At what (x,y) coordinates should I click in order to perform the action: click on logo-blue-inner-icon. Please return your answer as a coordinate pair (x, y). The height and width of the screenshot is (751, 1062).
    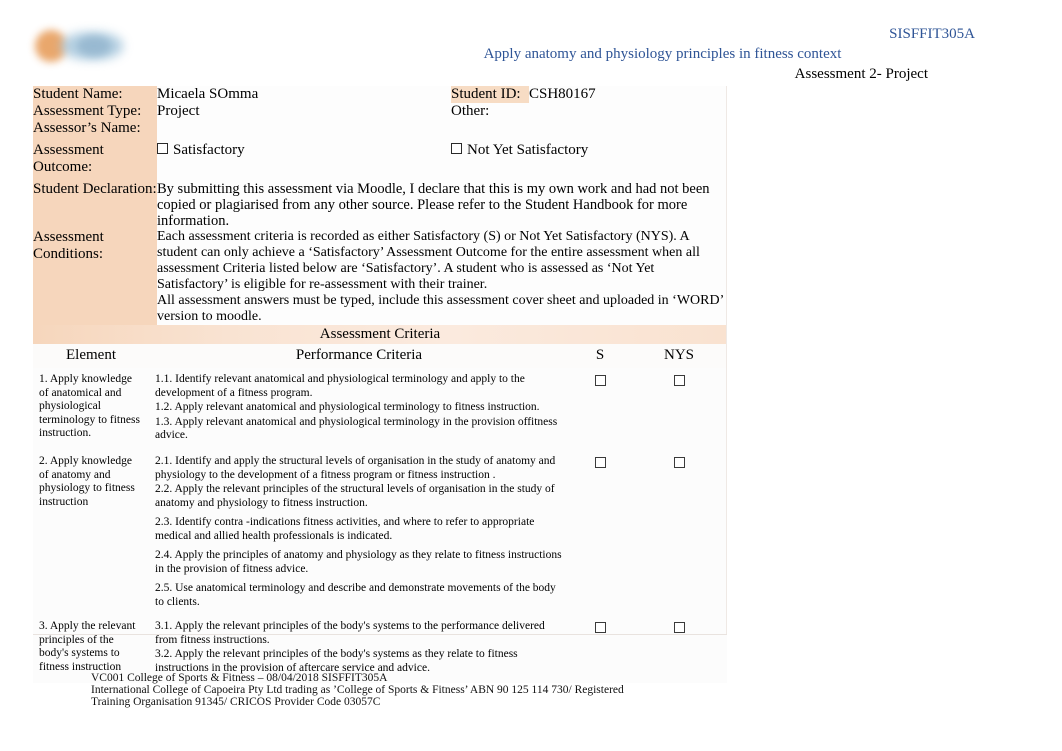
    Looking at the image, I should click on (94, 46).